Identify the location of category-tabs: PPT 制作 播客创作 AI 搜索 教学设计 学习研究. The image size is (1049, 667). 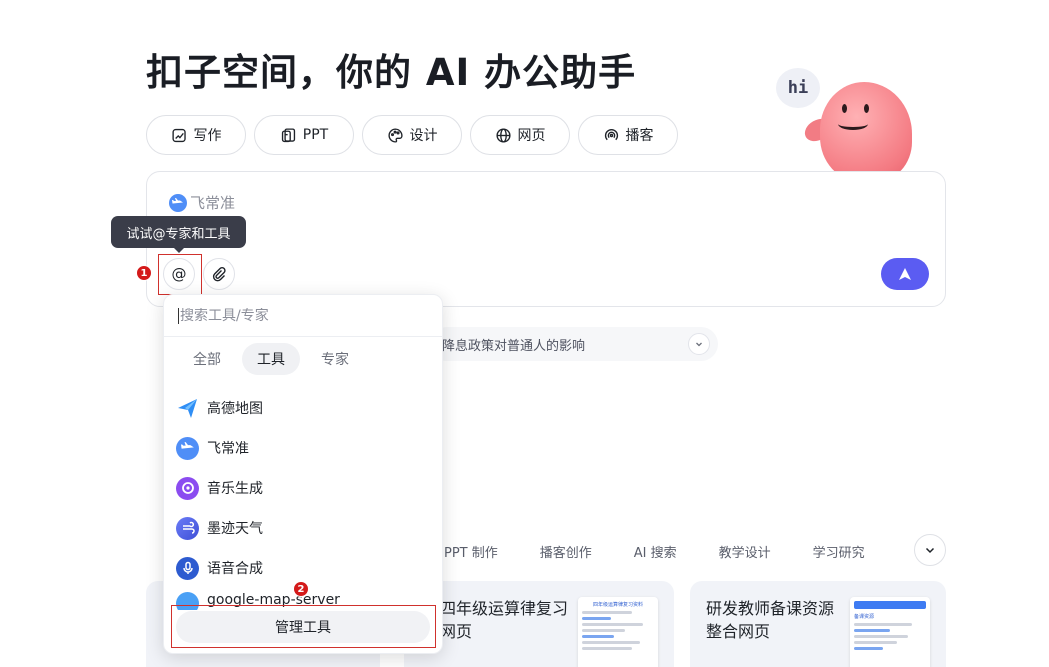
(675, 551).